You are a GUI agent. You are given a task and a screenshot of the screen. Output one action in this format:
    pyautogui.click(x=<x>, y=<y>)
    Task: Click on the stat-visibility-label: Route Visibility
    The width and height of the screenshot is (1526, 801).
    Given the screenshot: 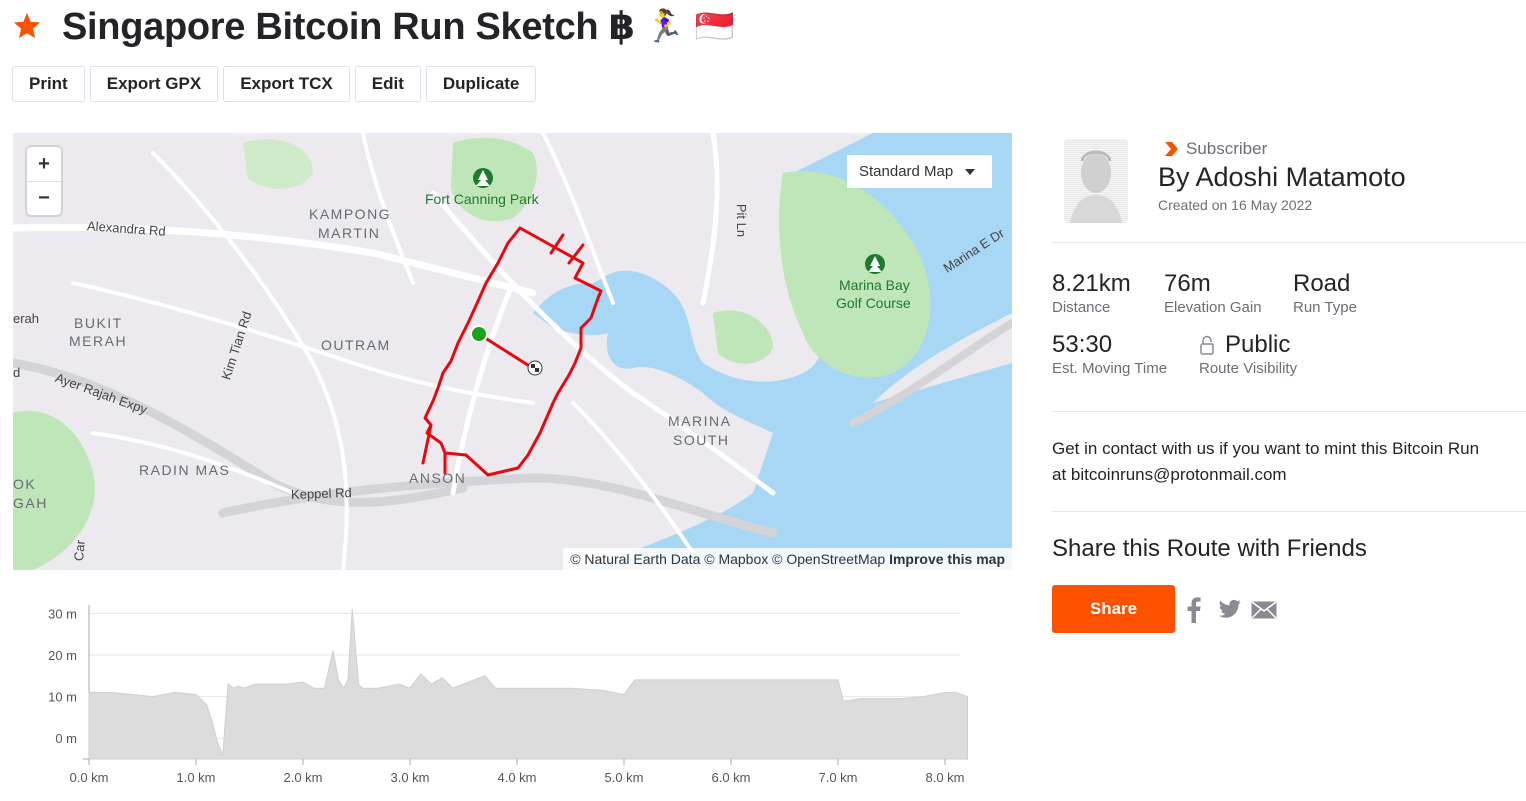 What is the action you would take?
    pyautogui.click(x=1248, y=368)
    